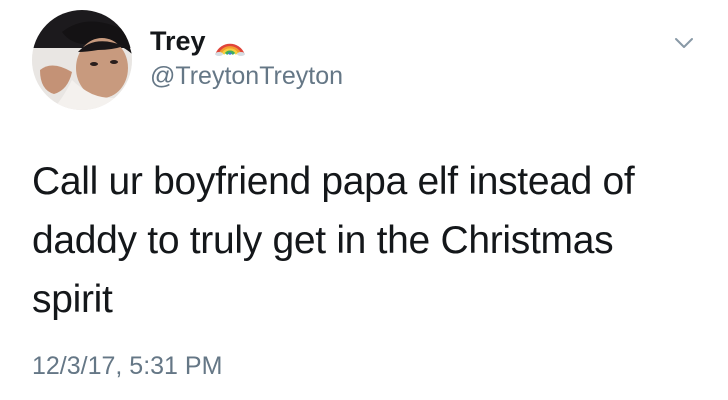  I want to click on chevron-down-icon, so click(684, 43).